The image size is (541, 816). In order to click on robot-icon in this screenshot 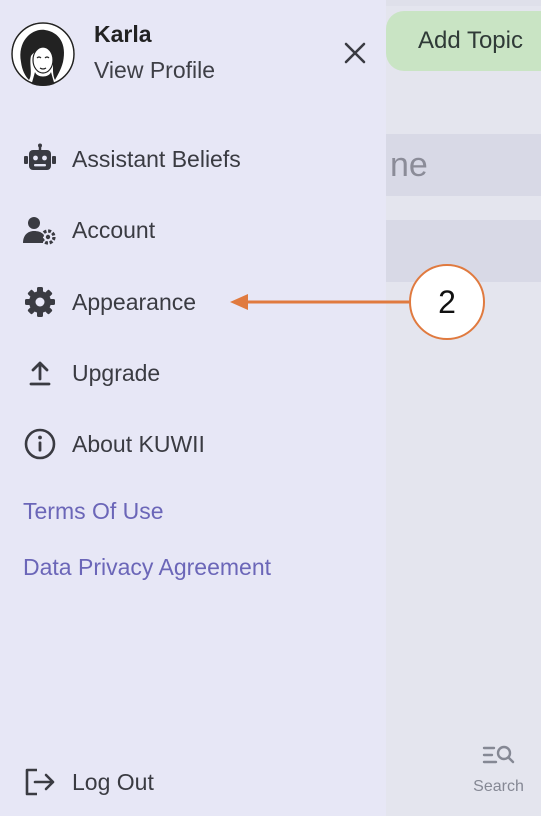, I will do `click(40, 159)`.